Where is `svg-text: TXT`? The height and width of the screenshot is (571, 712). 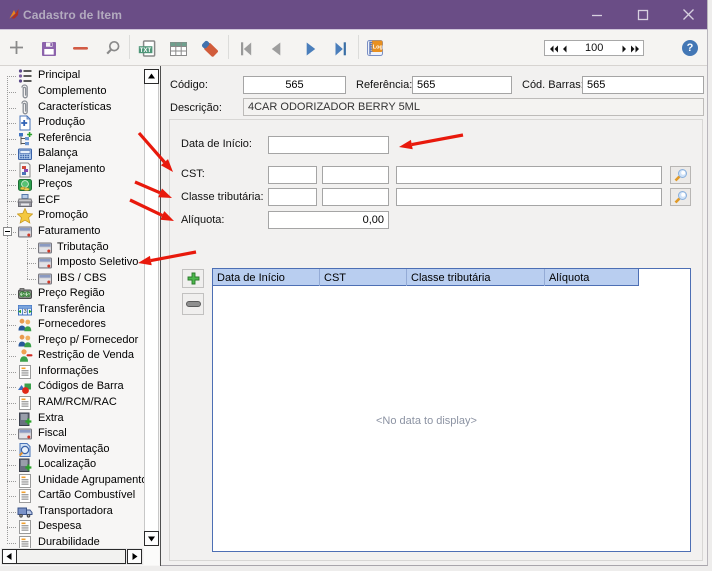 svg-text: TXT is located at coordinates (146, 51).